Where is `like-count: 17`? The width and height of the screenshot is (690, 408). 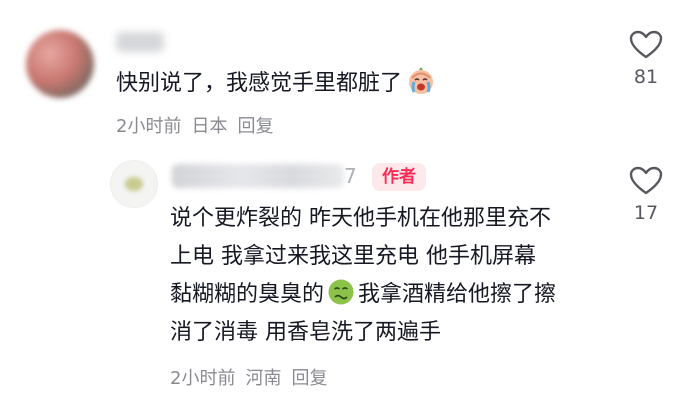 like-count: 17 is located at coordinates (646, 213).